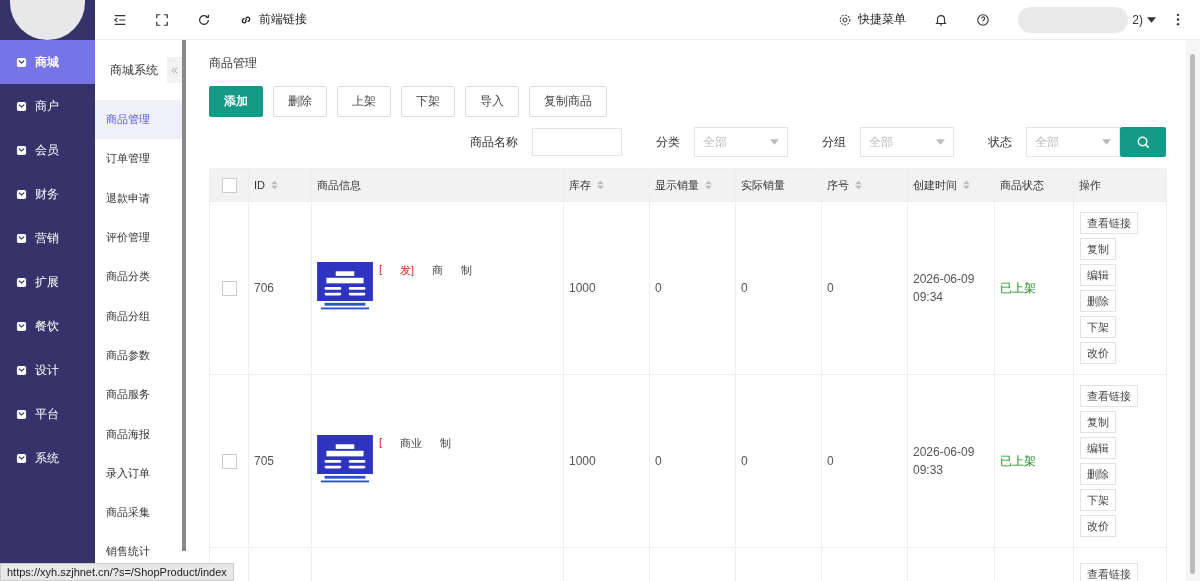 Image resolution: width=1200 pixels, height=581 pixels. Describe the element at coordinates (47, 62) in the screenshot. I see `nav-item: 商城` at that location.